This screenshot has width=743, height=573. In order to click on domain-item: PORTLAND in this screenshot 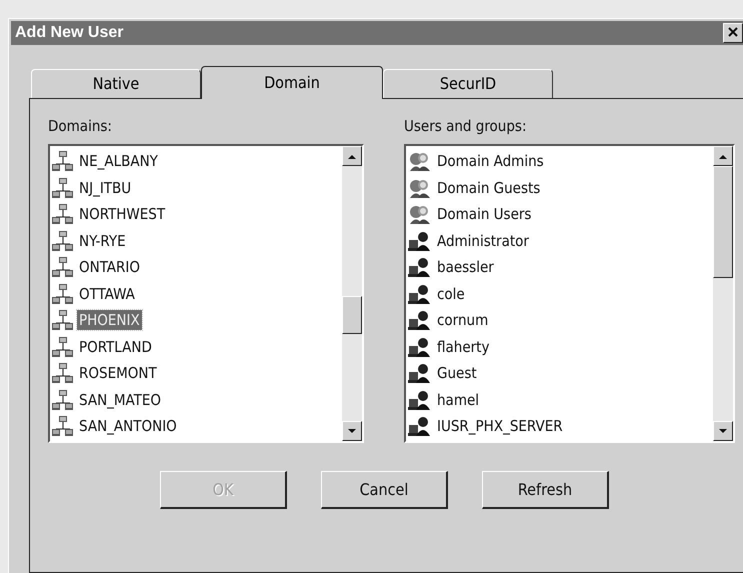, I will do `click(115, 346)`.